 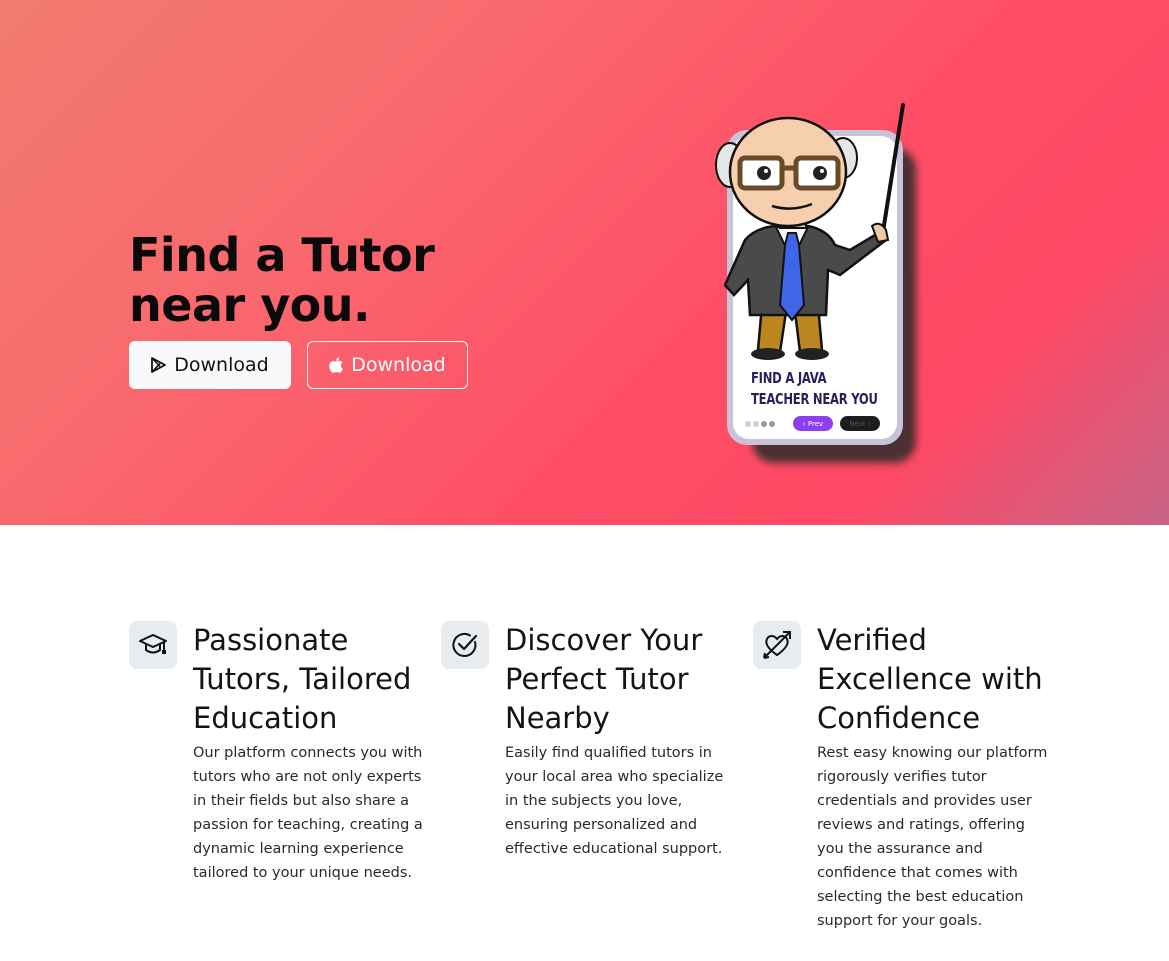 I want to click on check-circle-icon, so click(x=465, y=645).